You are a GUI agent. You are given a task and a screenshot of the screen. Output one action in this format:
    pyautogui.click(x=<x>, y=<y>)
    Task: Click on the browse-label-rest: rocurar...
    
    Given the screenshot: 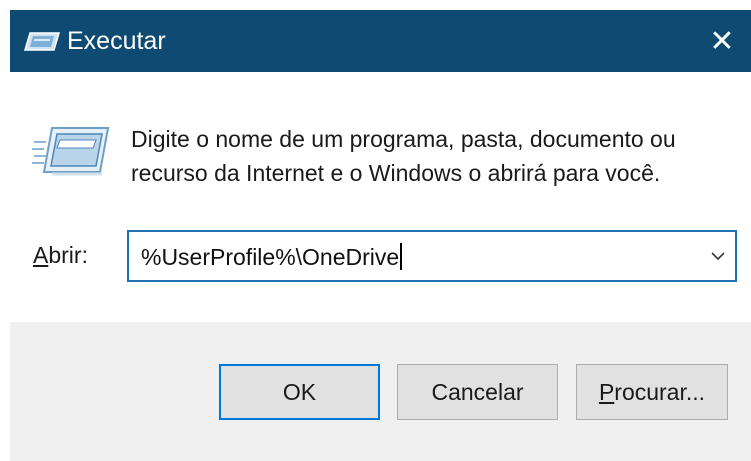 What is the action you would take?
    pyautogui.click(x=660, y=392)
    